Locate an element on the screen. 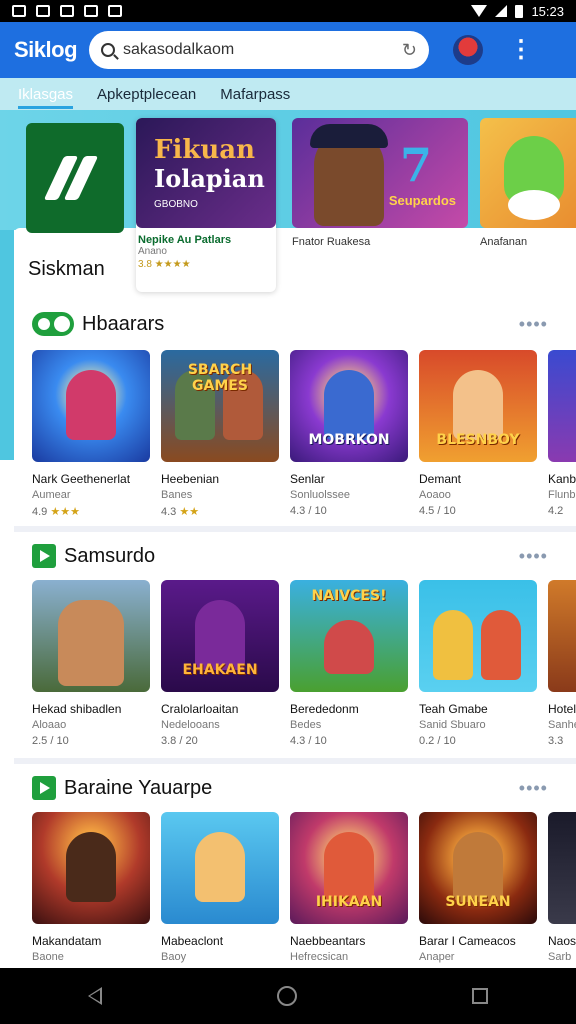 This screenshot has width=576, height=1024. featured-card-2: 7 Seupardos Fnator Ruakesa is located at coordinates (380, 183).